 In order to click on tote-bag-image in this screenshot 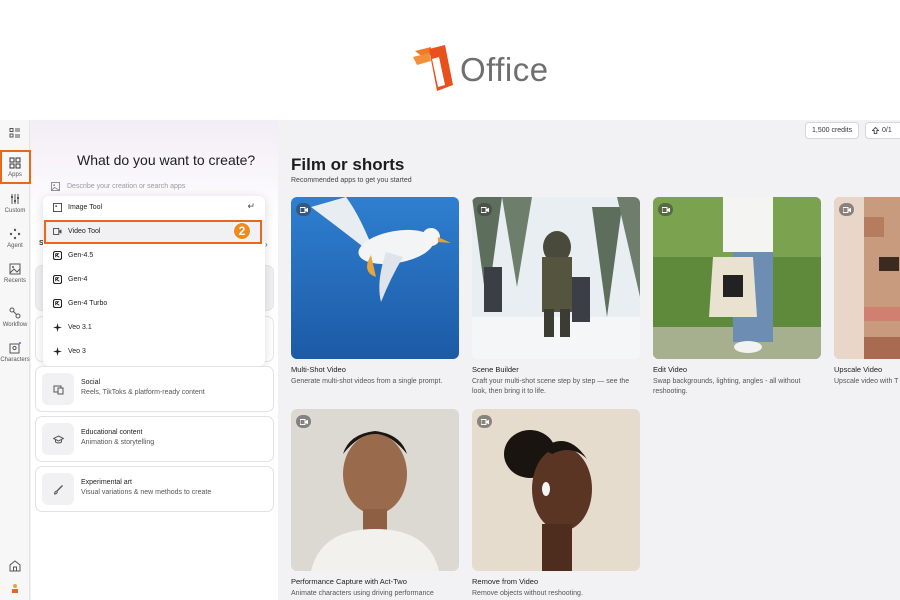, I will do `click(737, 278)`.